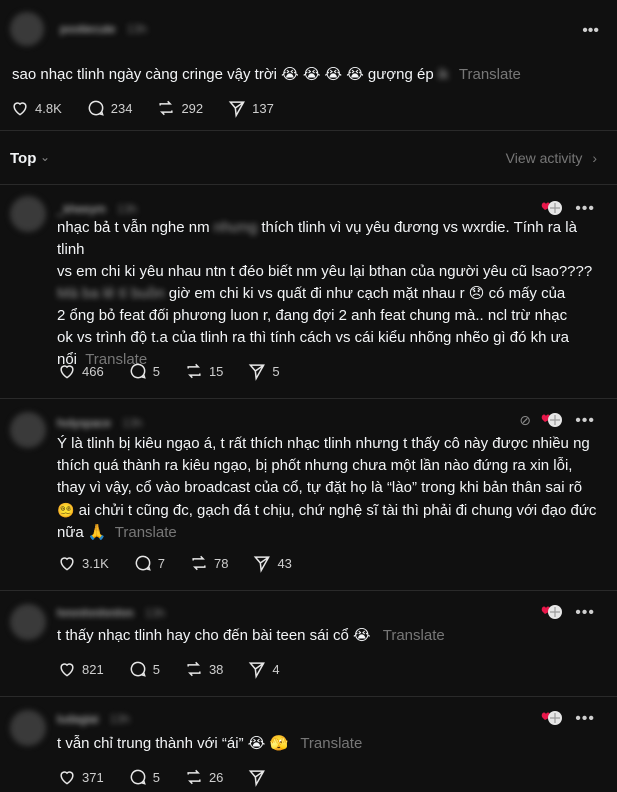 This screenshot has height=792, width=617. I want to click on like-button: 4.8K, so click(36, 108).